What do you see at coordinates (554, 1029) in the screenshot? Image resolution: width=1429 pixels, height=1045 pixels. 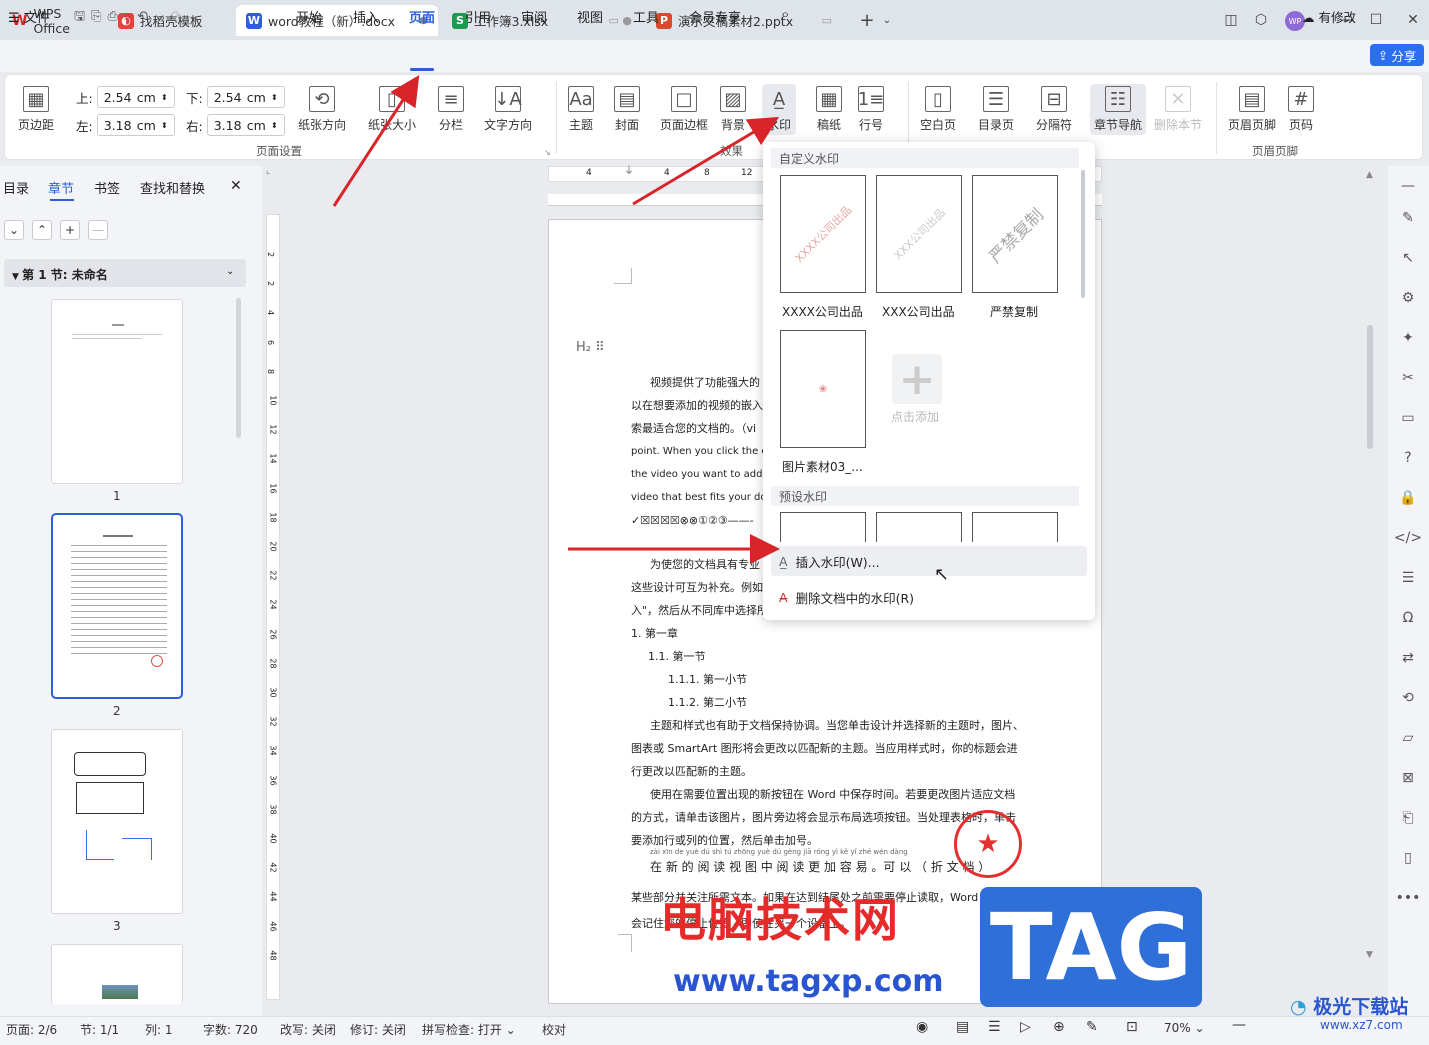 I see `status-proofread: 校对` at bounding box center [554, 1029].